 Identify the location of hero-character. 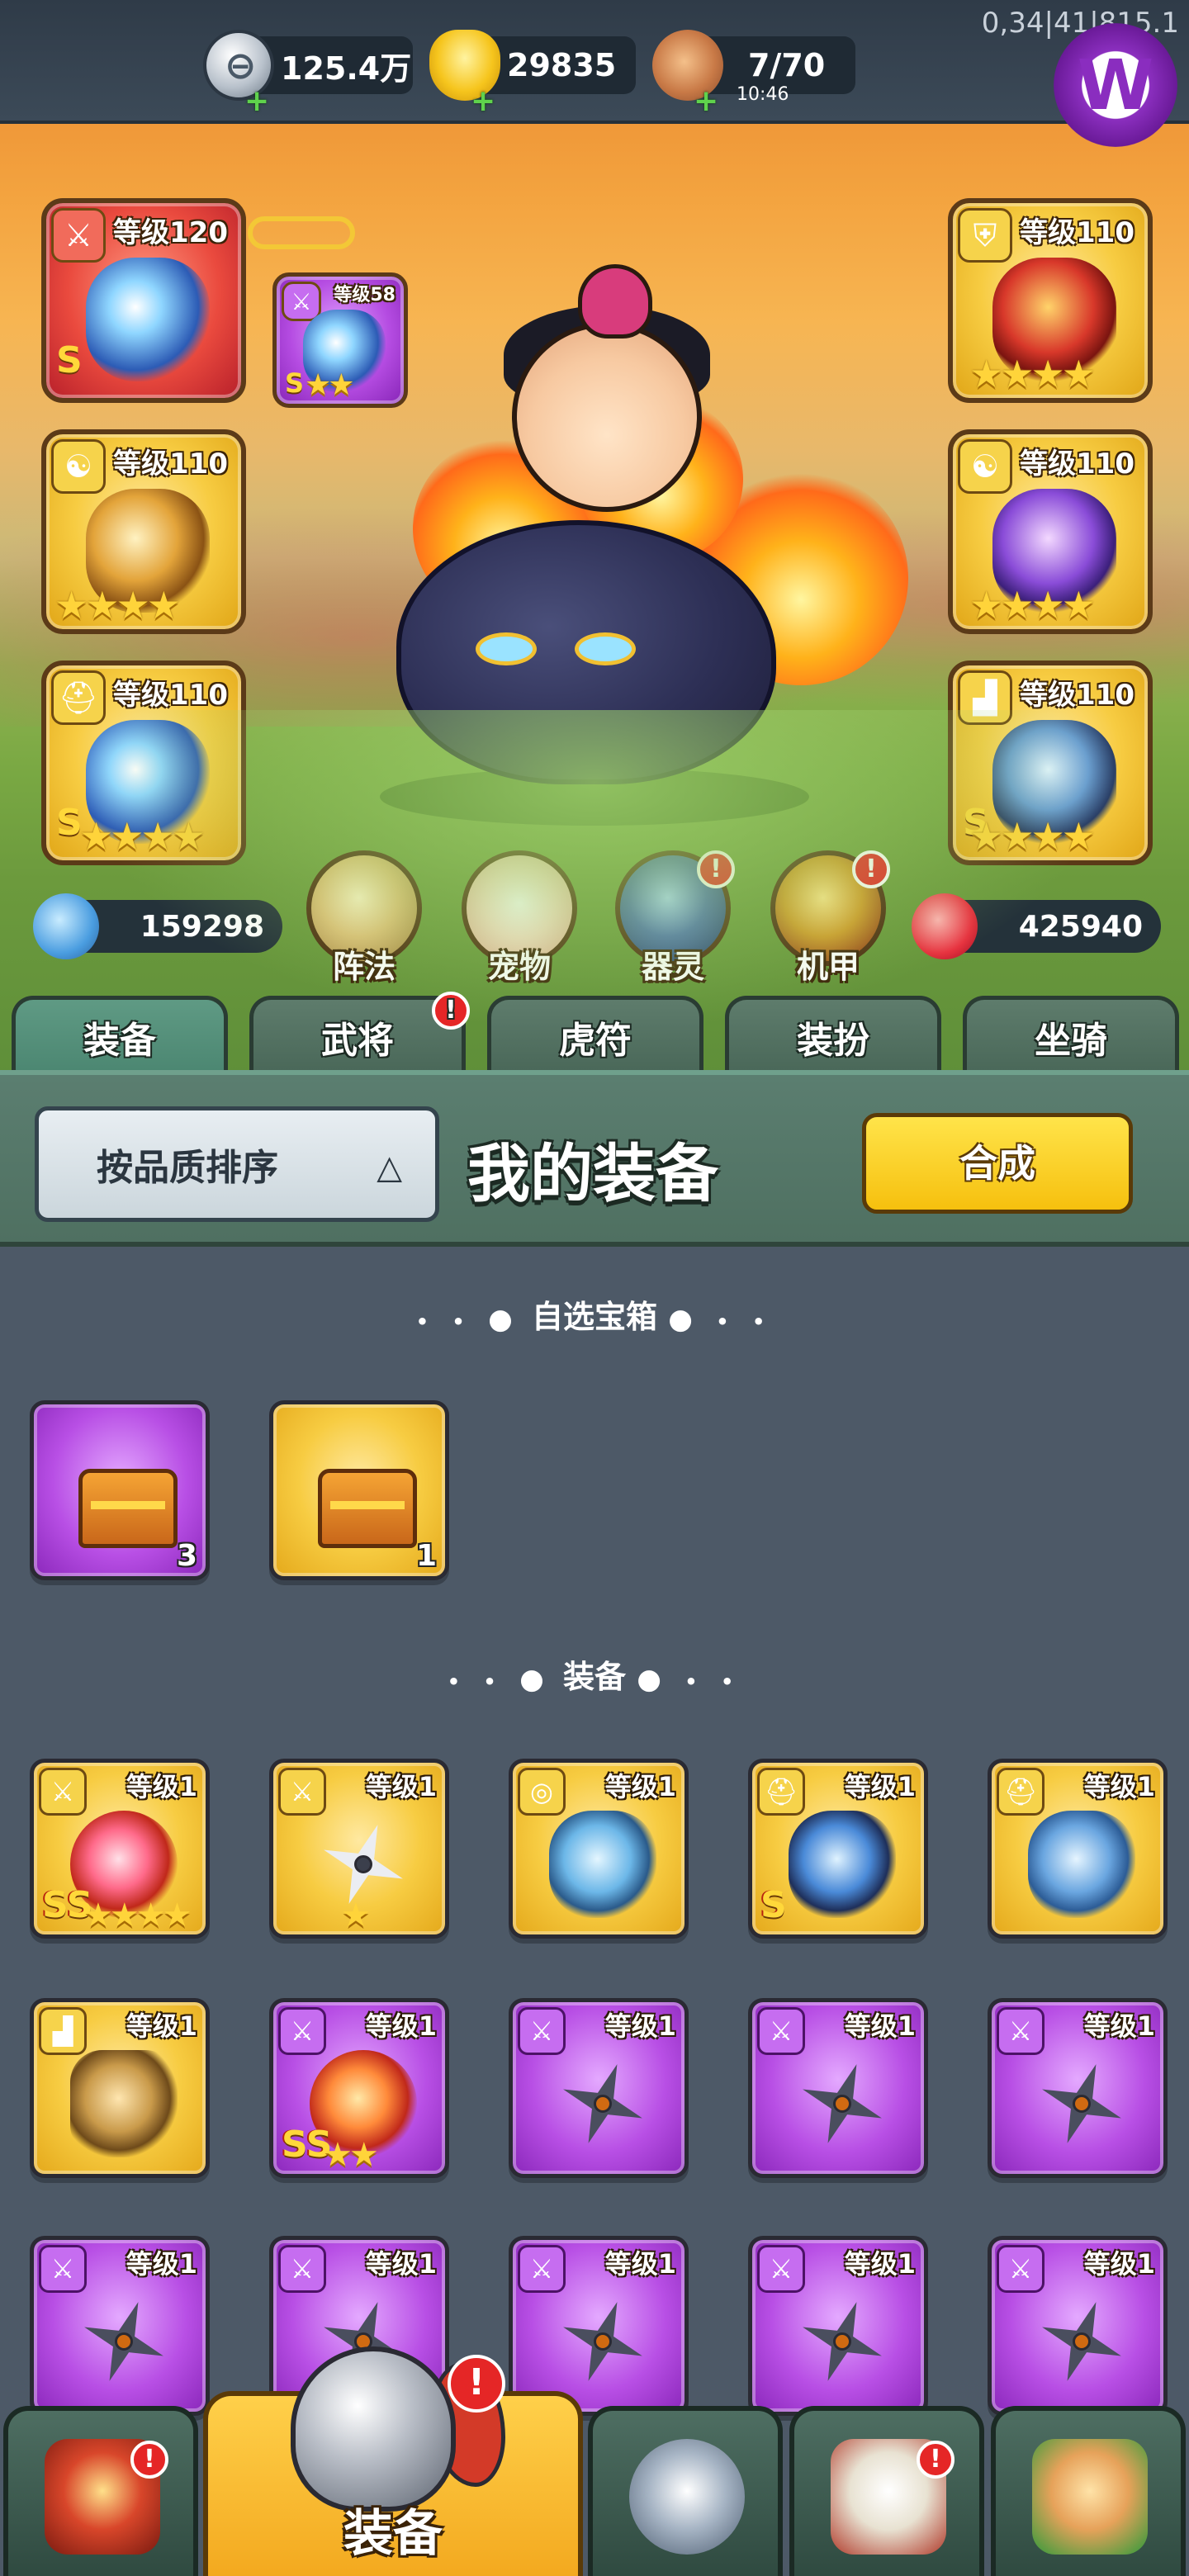
(627, 549).